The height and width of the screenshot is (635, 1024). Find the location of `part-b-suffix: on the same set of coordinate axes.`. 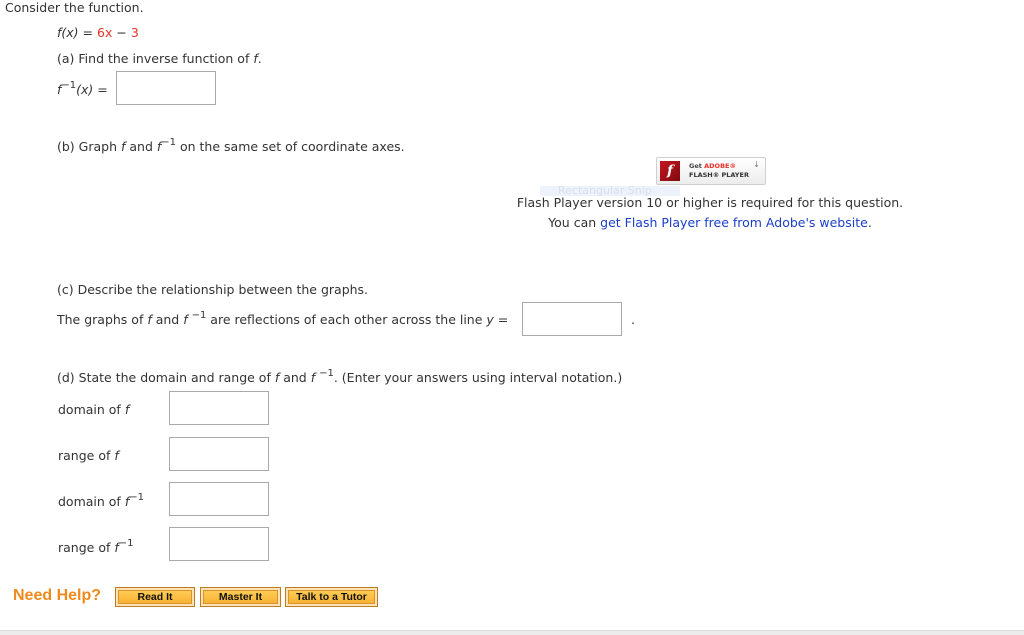

part-b-suffix: on the same set of coordinate axes. is located at coordinates (290, 146).